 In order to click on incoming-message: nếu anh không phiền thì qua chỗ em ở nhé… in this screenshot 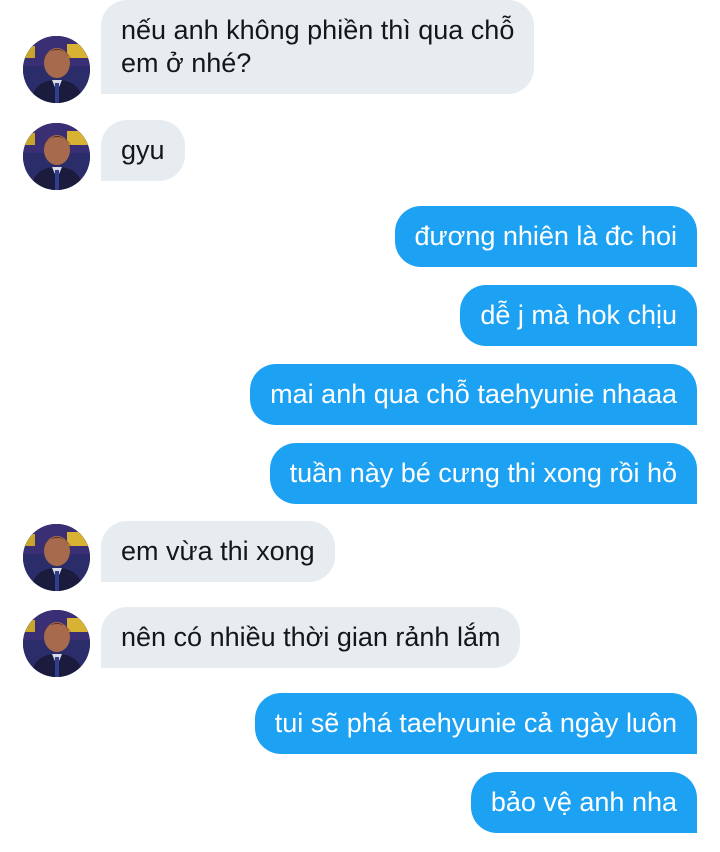, I will do `click(318, 47)`.